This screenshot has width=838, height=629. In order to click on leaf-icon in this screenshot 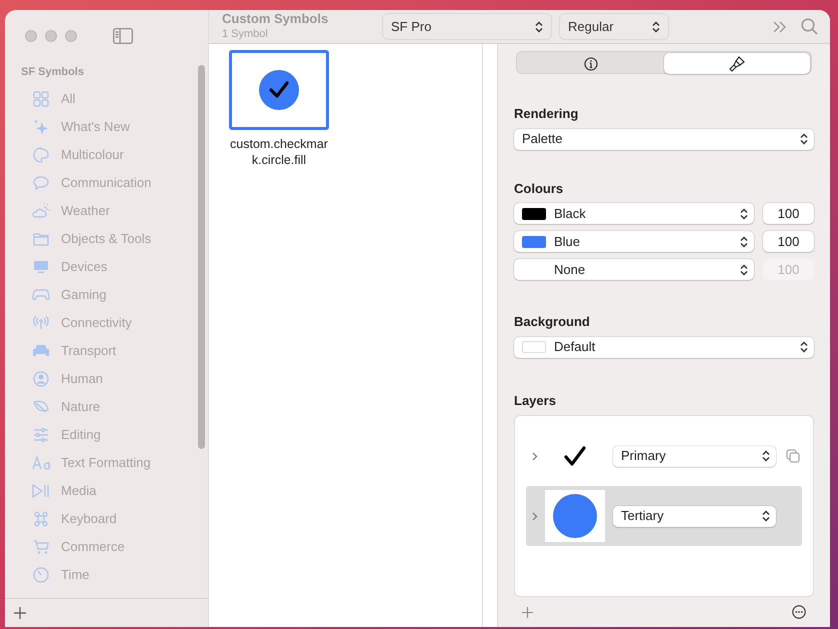, I will do `click(41, 406)`.